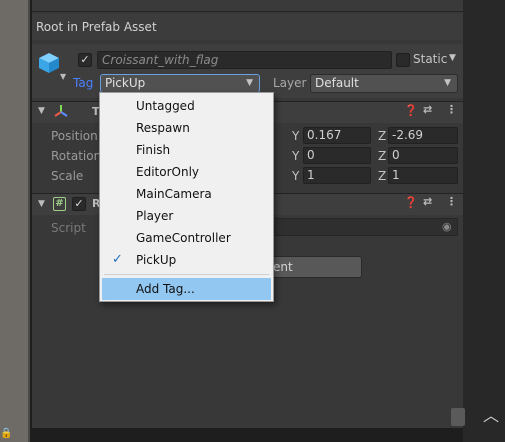  Describe the element at coordinates (61, 111) in the screenshot. I see `transform-axes-icon` at that location.